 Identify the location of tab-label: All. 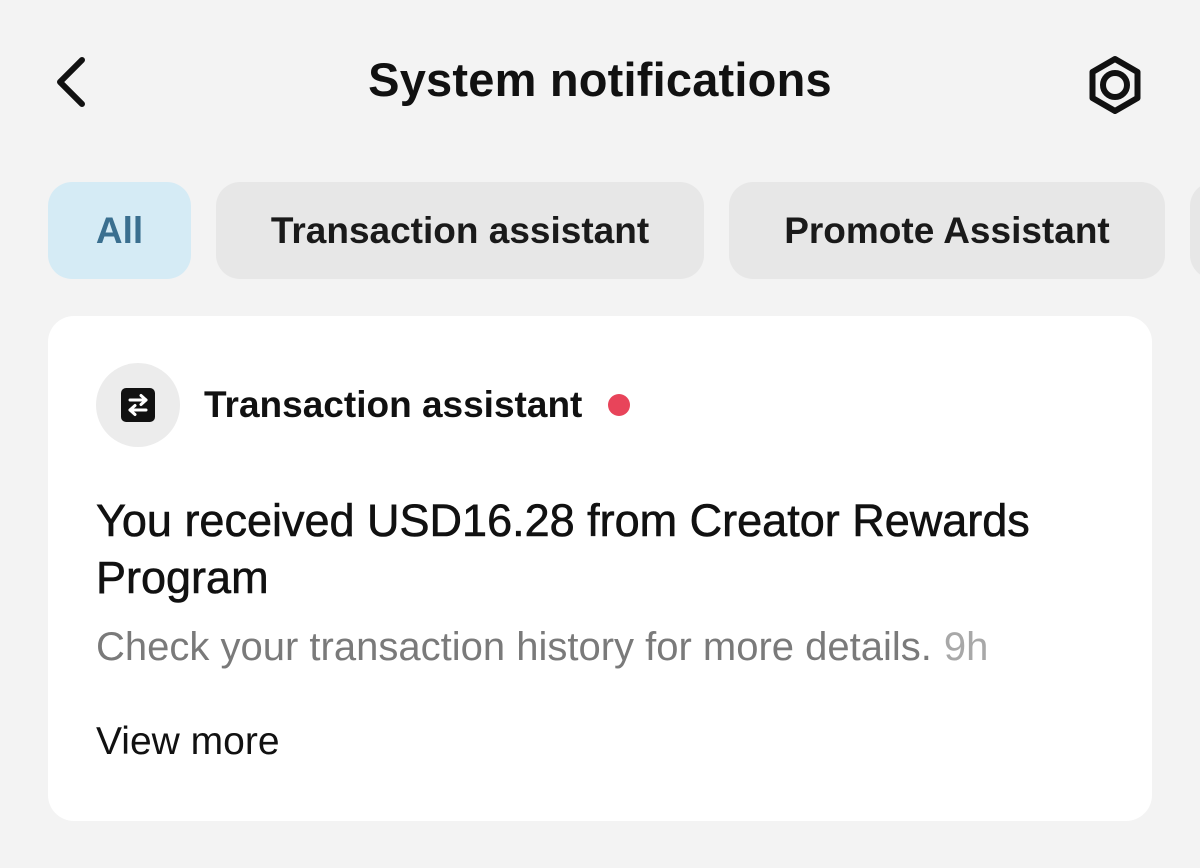
(119, 230).